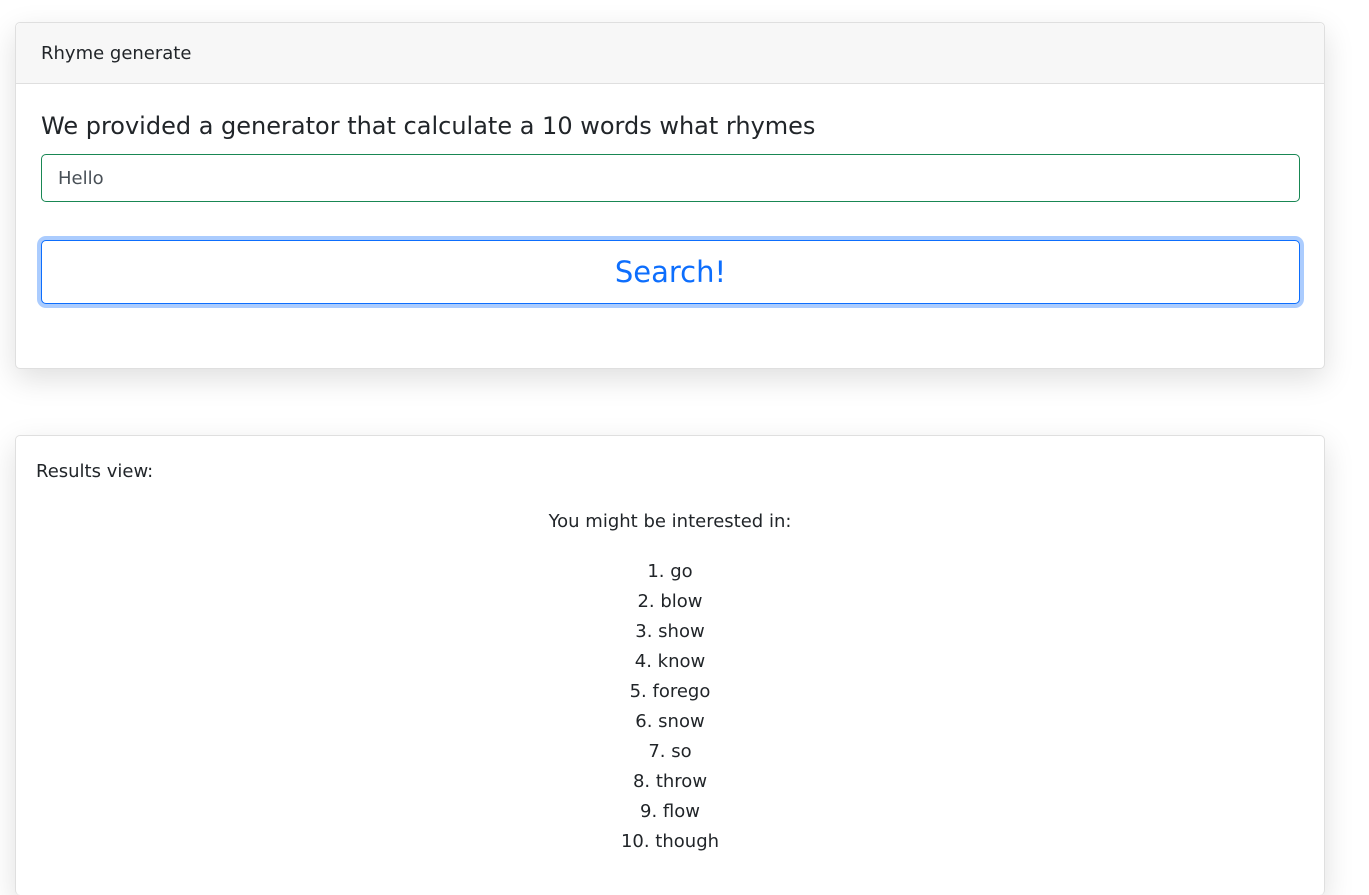 The width and height of the screenshot is (1369, 895). I want to click on list-item: 4. know, so click(670, 661).